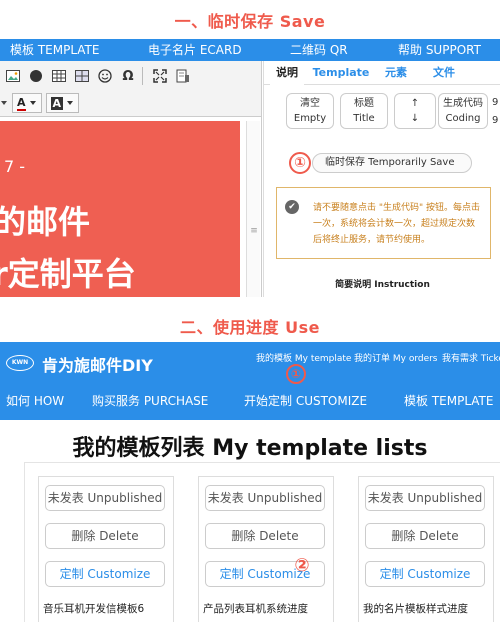  I want to click on omega-icon: Ω, so click(128, 76).